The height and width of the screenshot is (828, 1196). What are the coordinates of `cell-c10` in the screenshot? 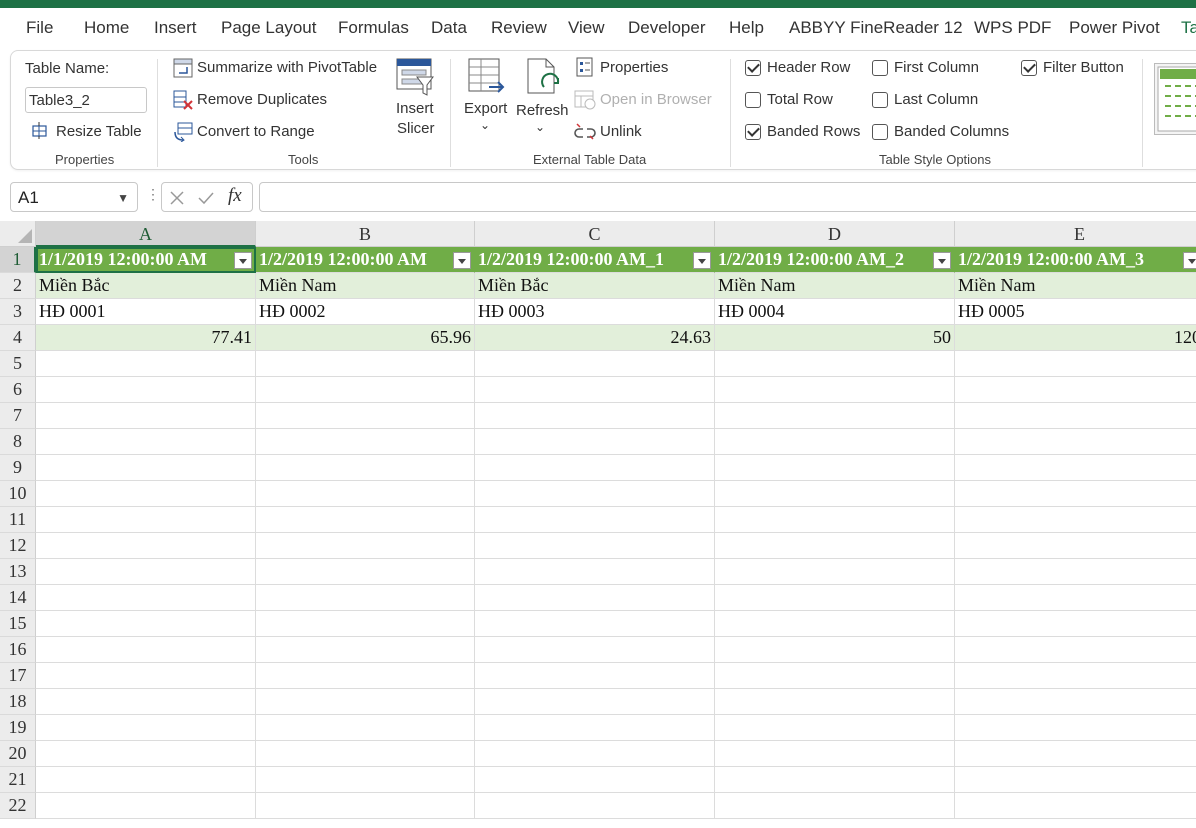 It's located at (595, 494).